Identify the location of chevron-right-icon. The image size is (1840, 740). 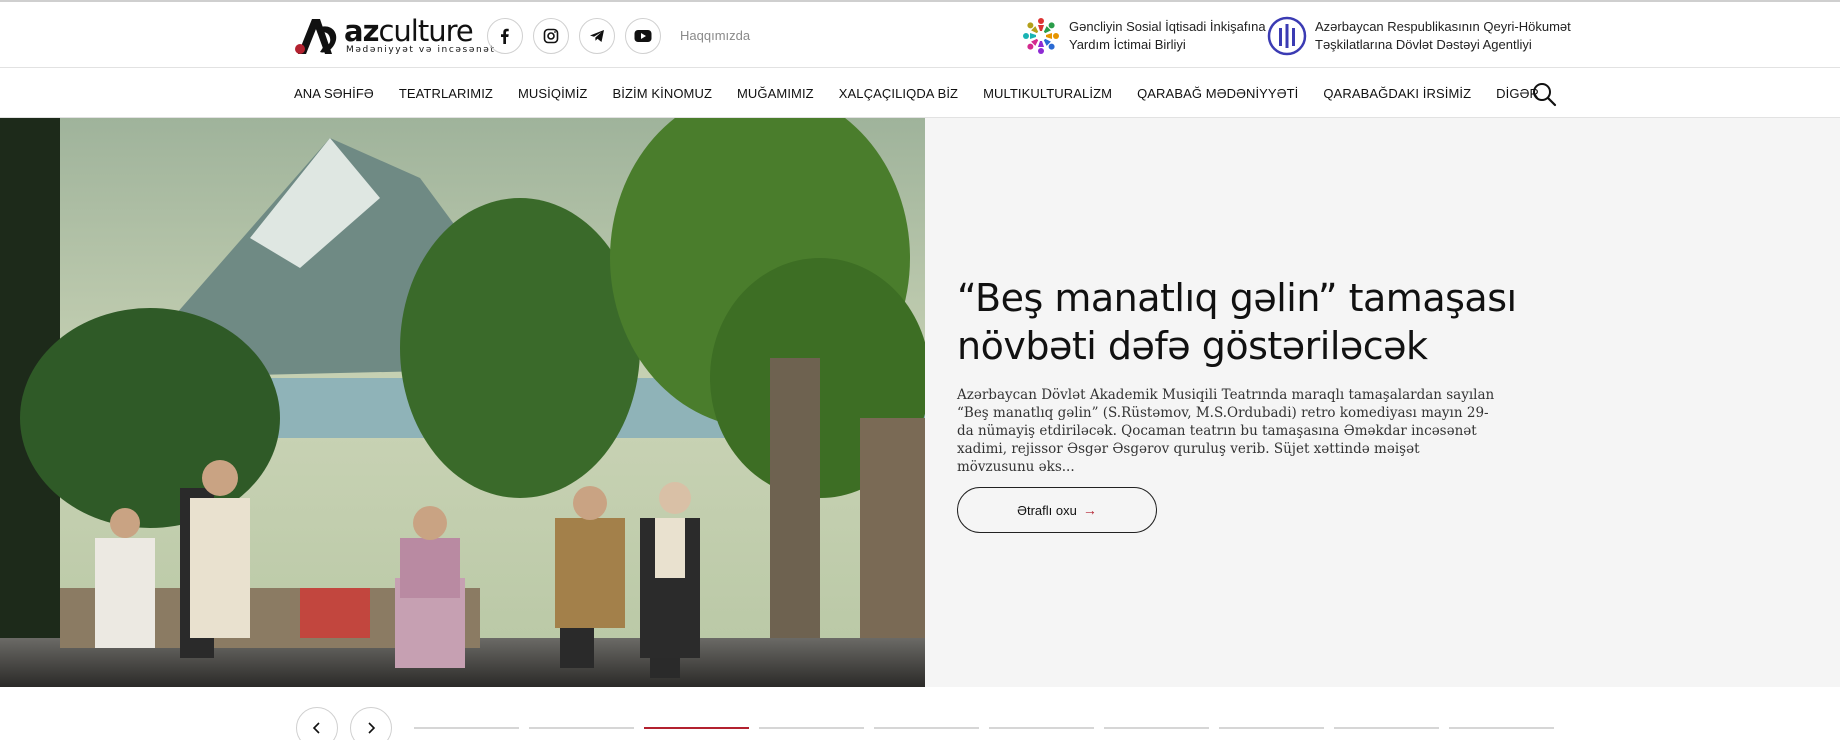
(372, 728).